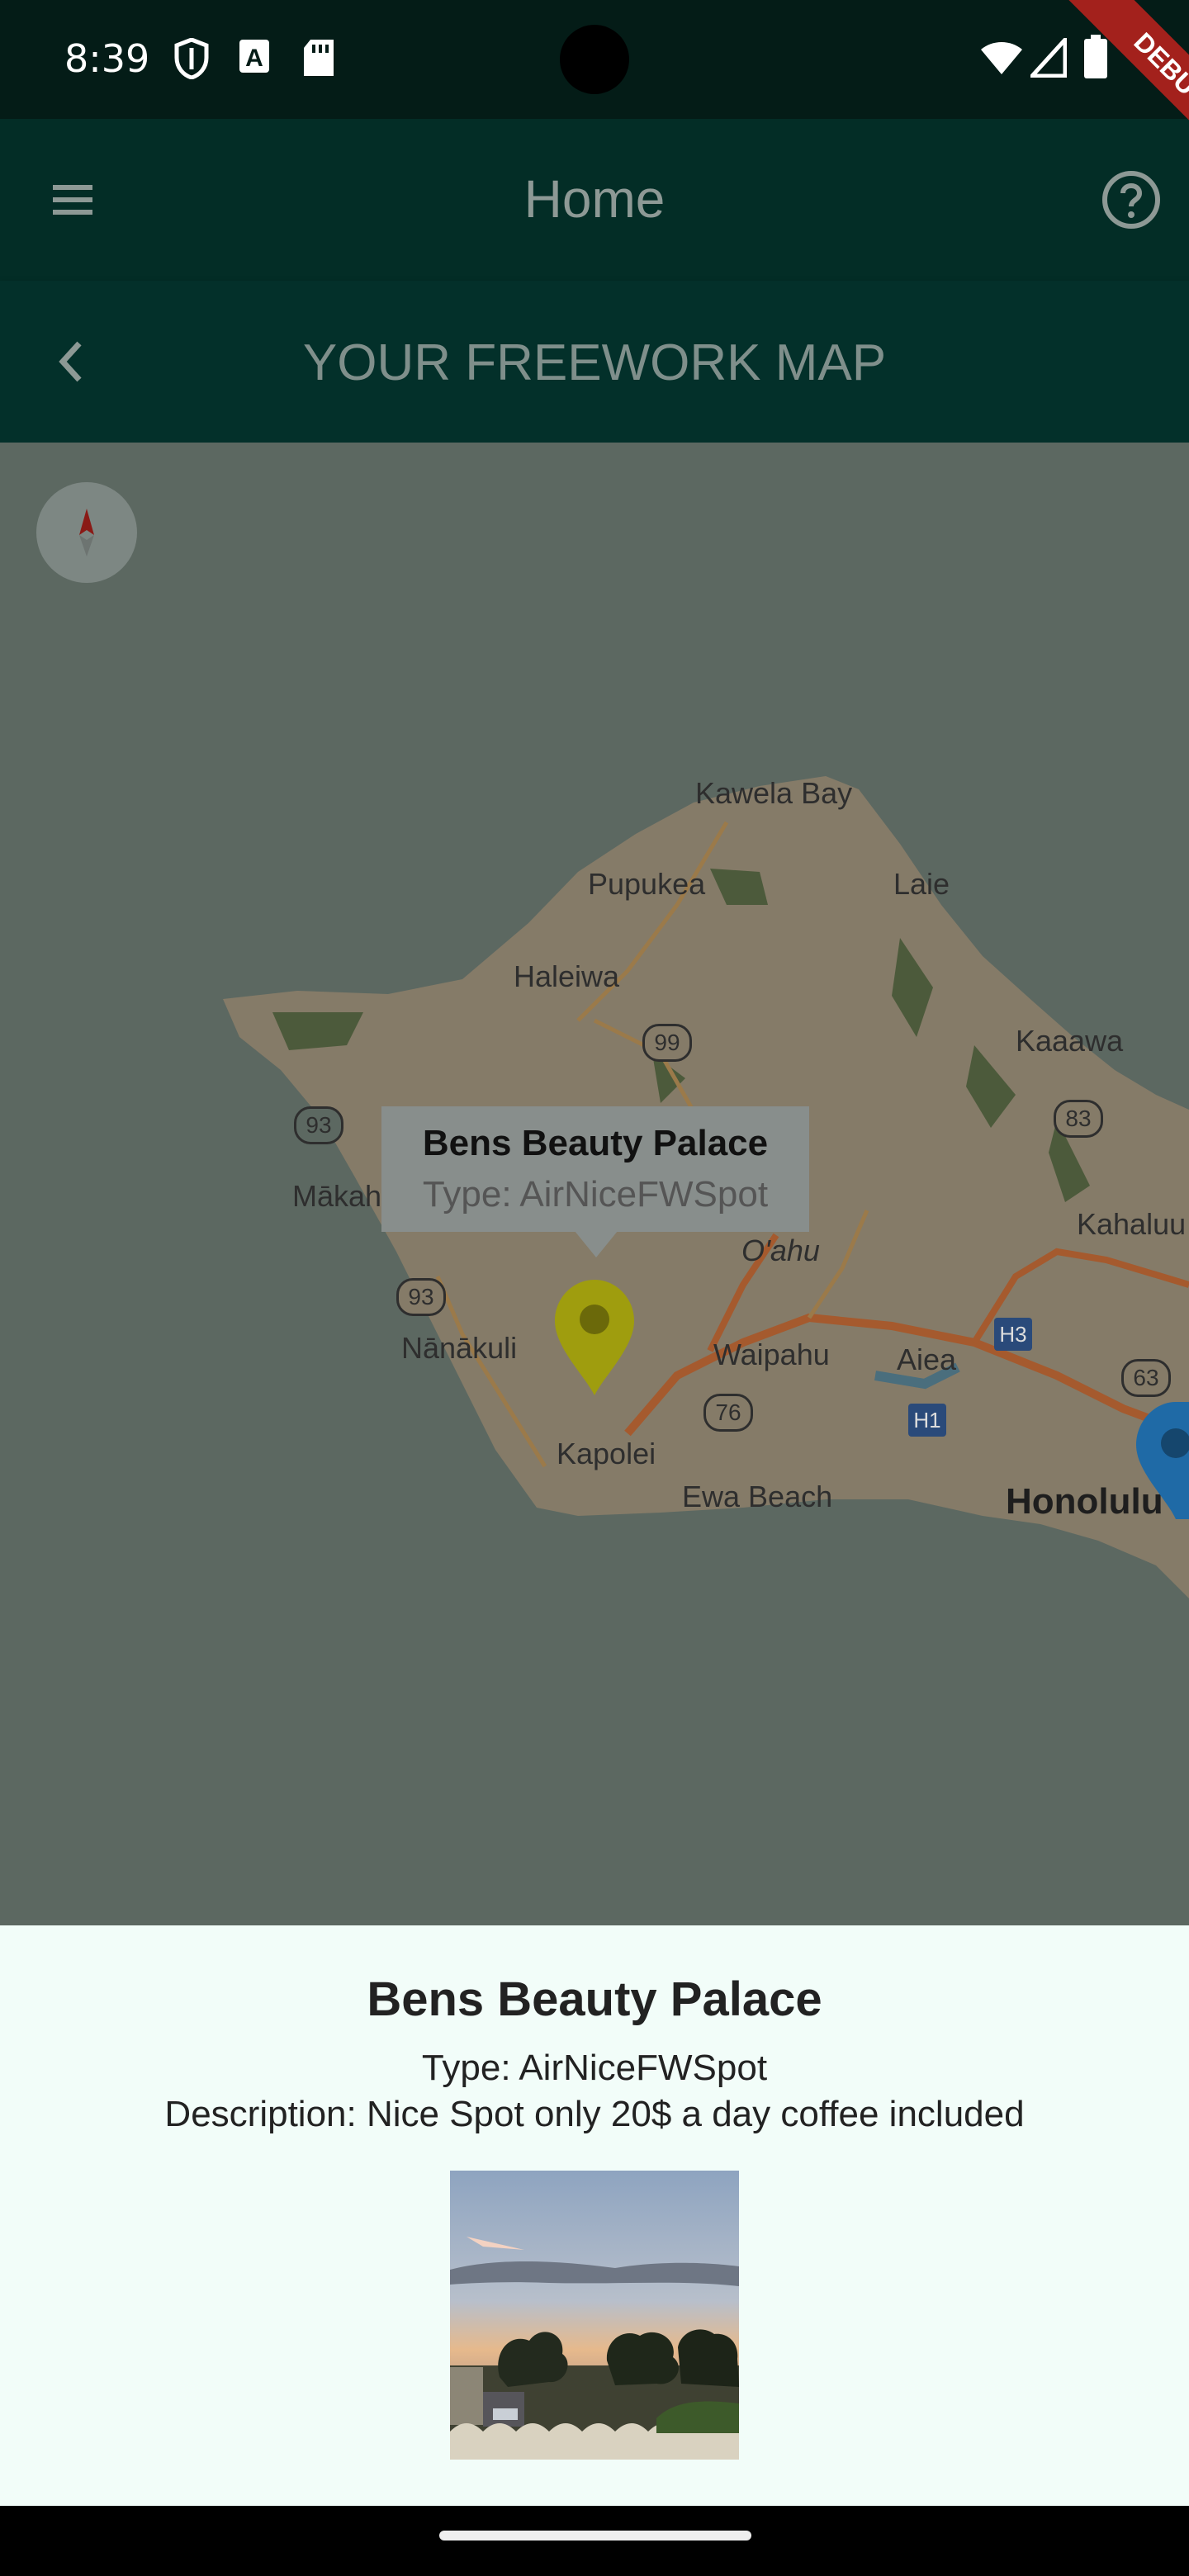 The image size is (1189, 2576). I want to click on route-shield-83: 83, so click(1078, 1119).